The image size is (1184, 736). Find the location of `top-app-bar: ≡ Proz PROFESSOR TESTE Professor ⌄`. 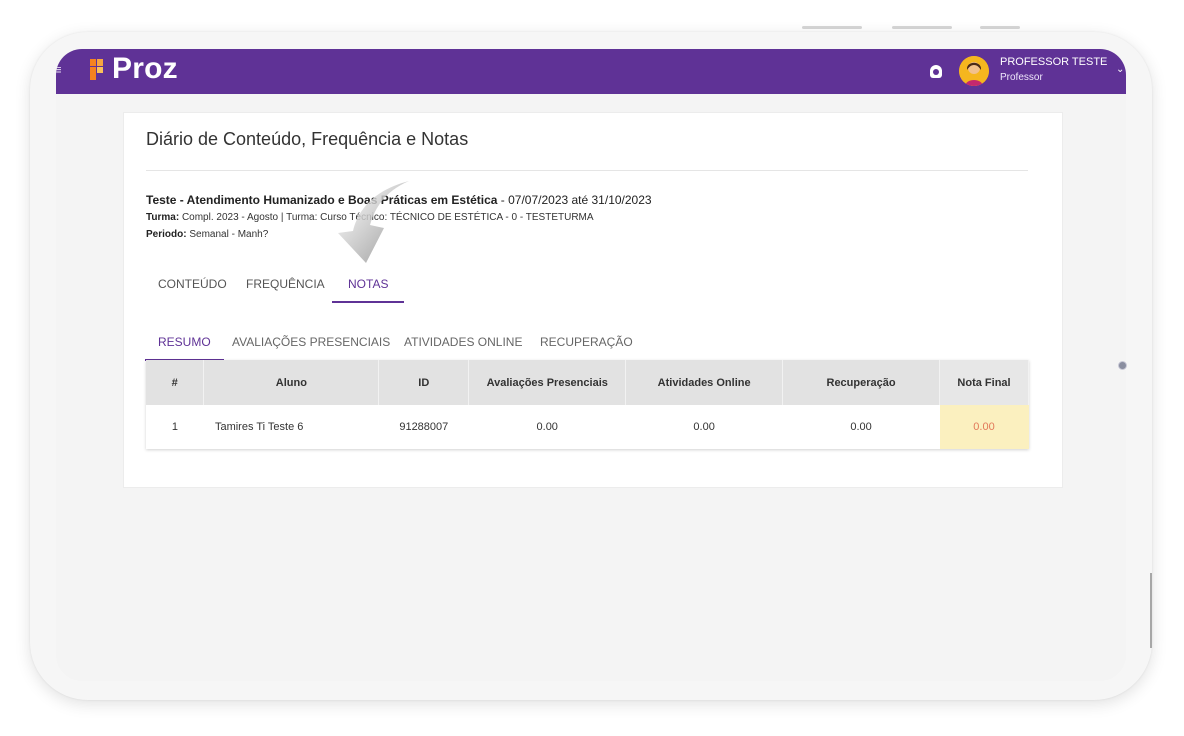

top-app-bar: ≡ Proz PROFESSOR TESTE Professor ⌄ is located at coordinates (591, 71).